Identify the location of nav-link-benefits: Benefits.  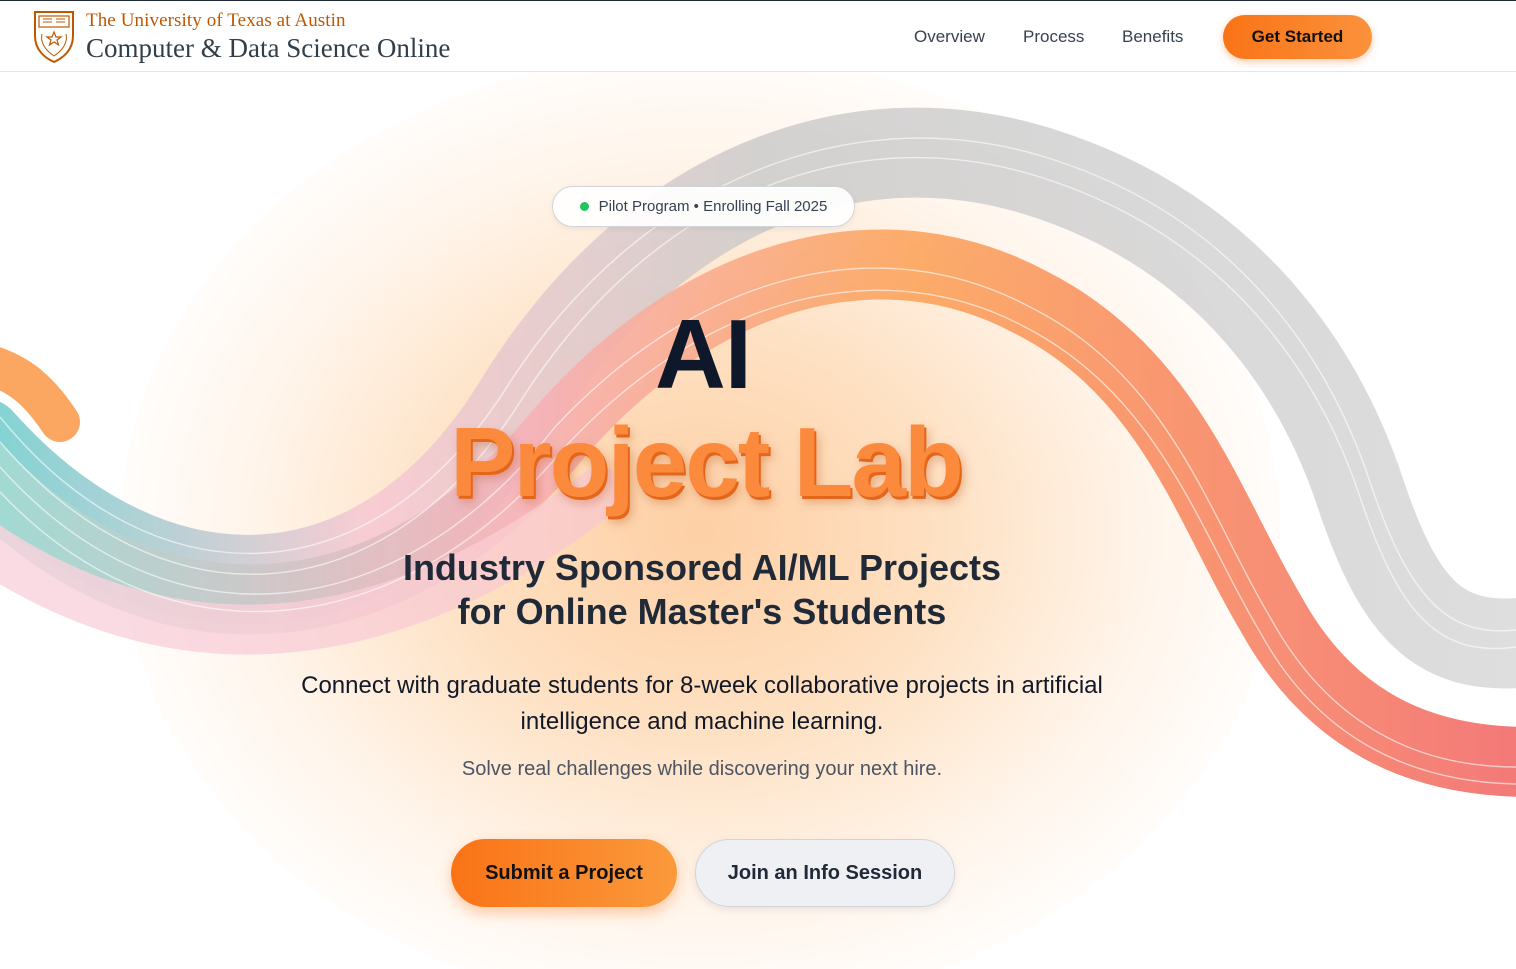
(1152, 37).